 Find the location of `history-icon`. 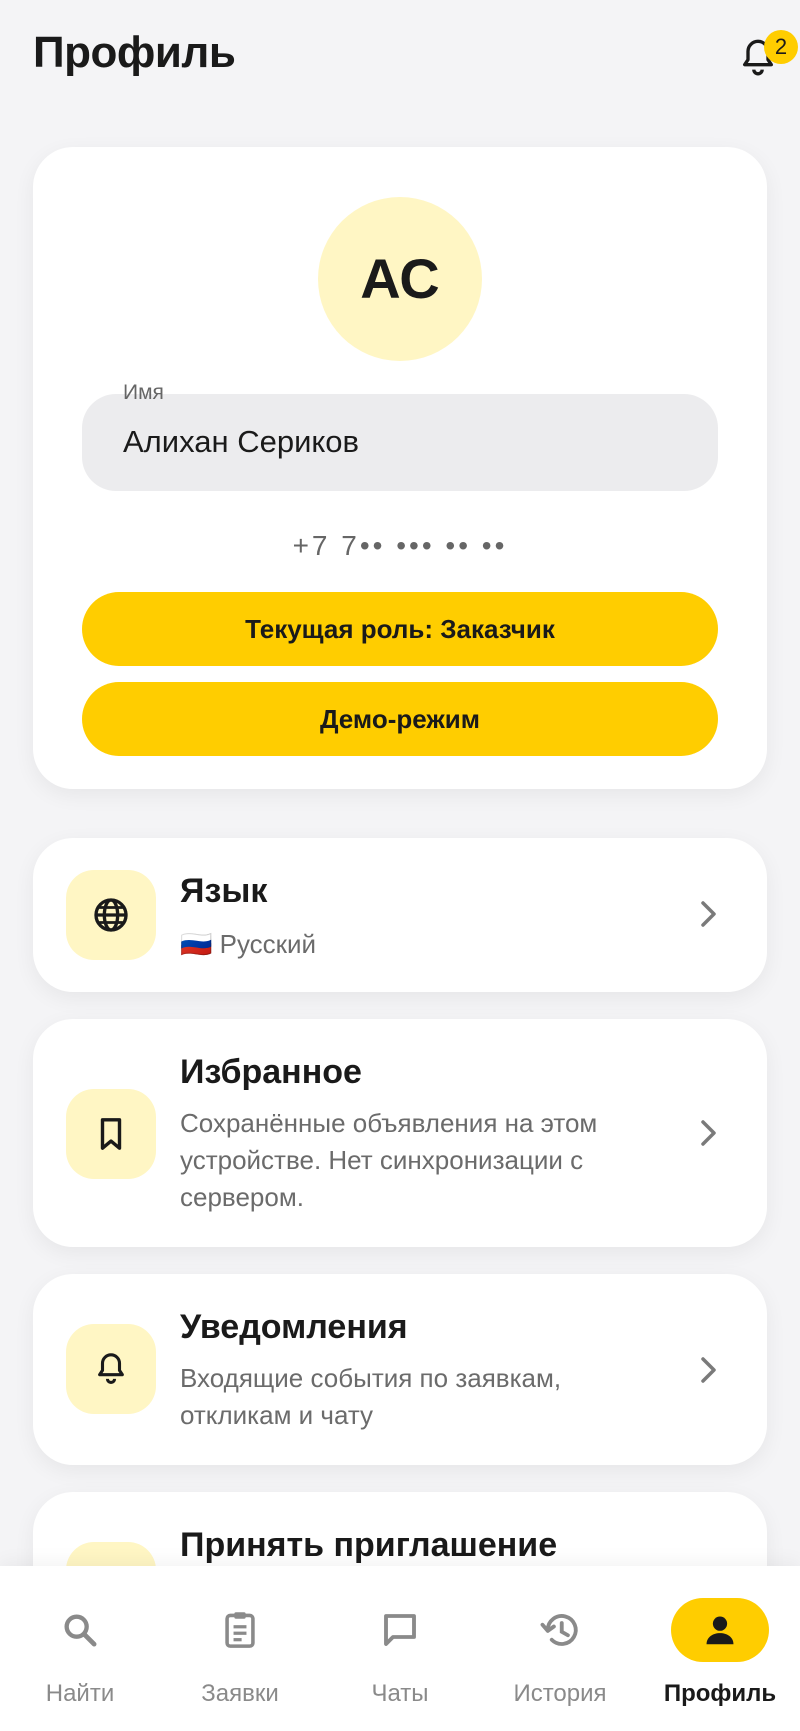

history-icon is located at coordinates (560, 1630).